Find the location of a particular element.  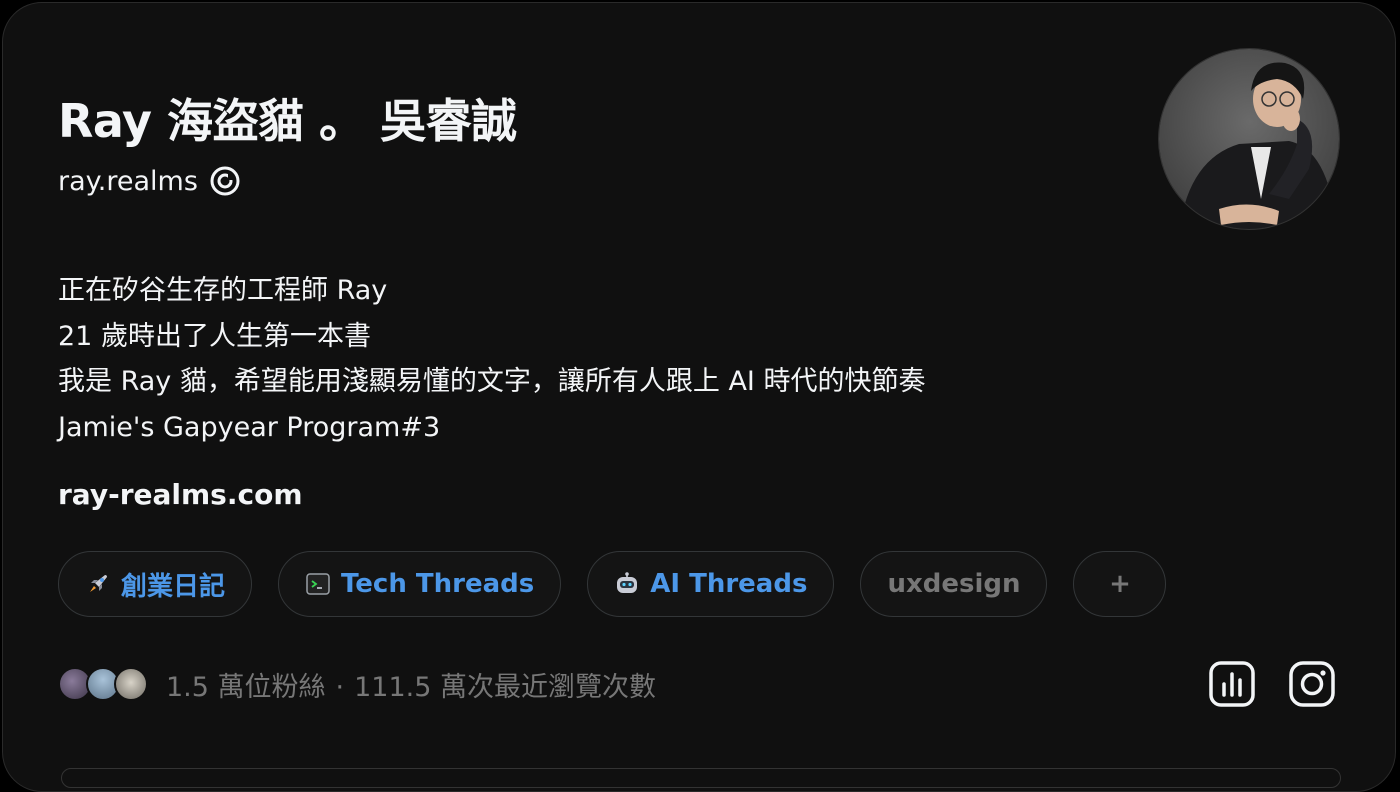

profile-stats: 1.5 萬位粉絲 · 111.5 萬次最近瀏覽次數 is located at coordinates (357, 684).